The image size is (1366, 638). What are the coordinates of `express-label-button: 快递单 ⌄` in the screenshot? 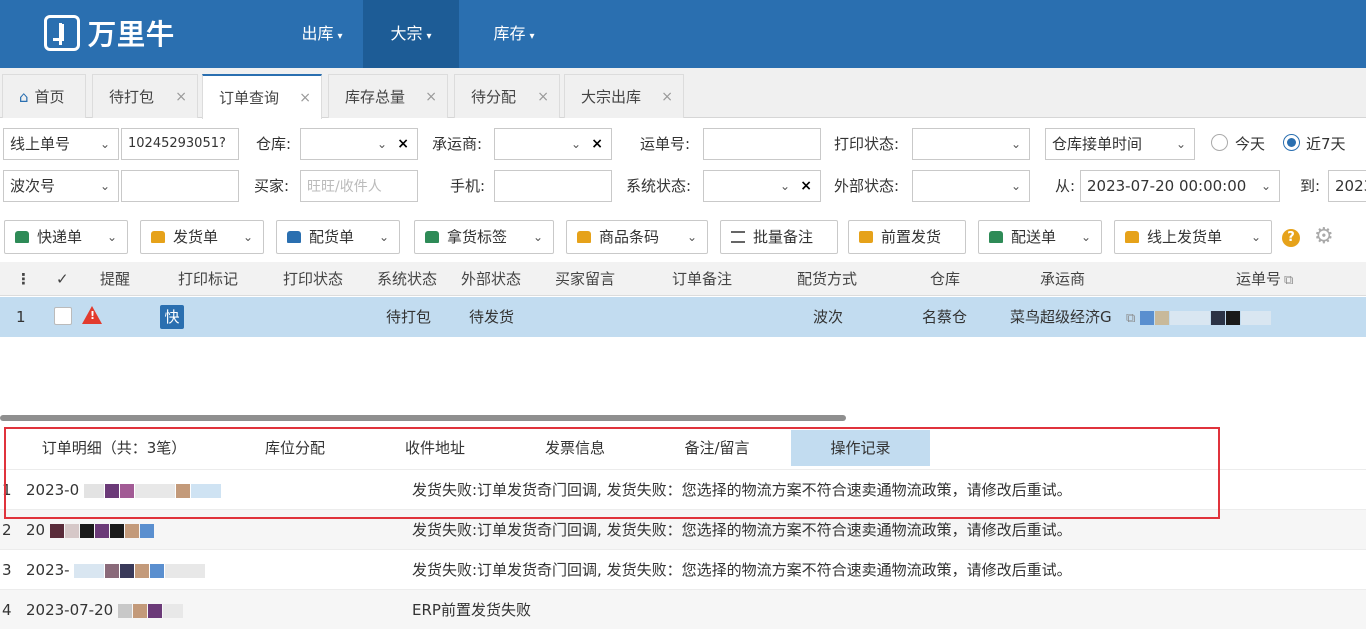 It's located at (66, 237).